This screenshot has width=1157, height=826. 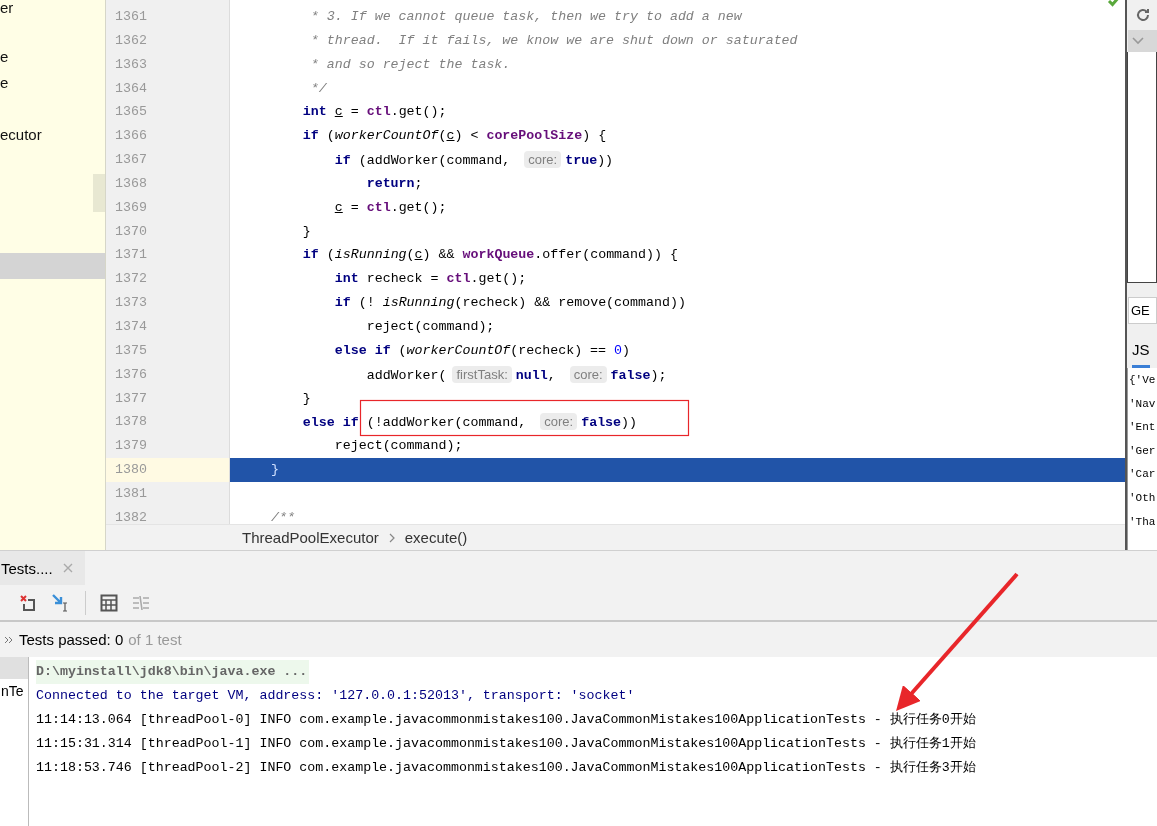 What do you see at coordinates (67, 568) in the screenshot?
I see `close-icon` at bounding box center [67, 568].